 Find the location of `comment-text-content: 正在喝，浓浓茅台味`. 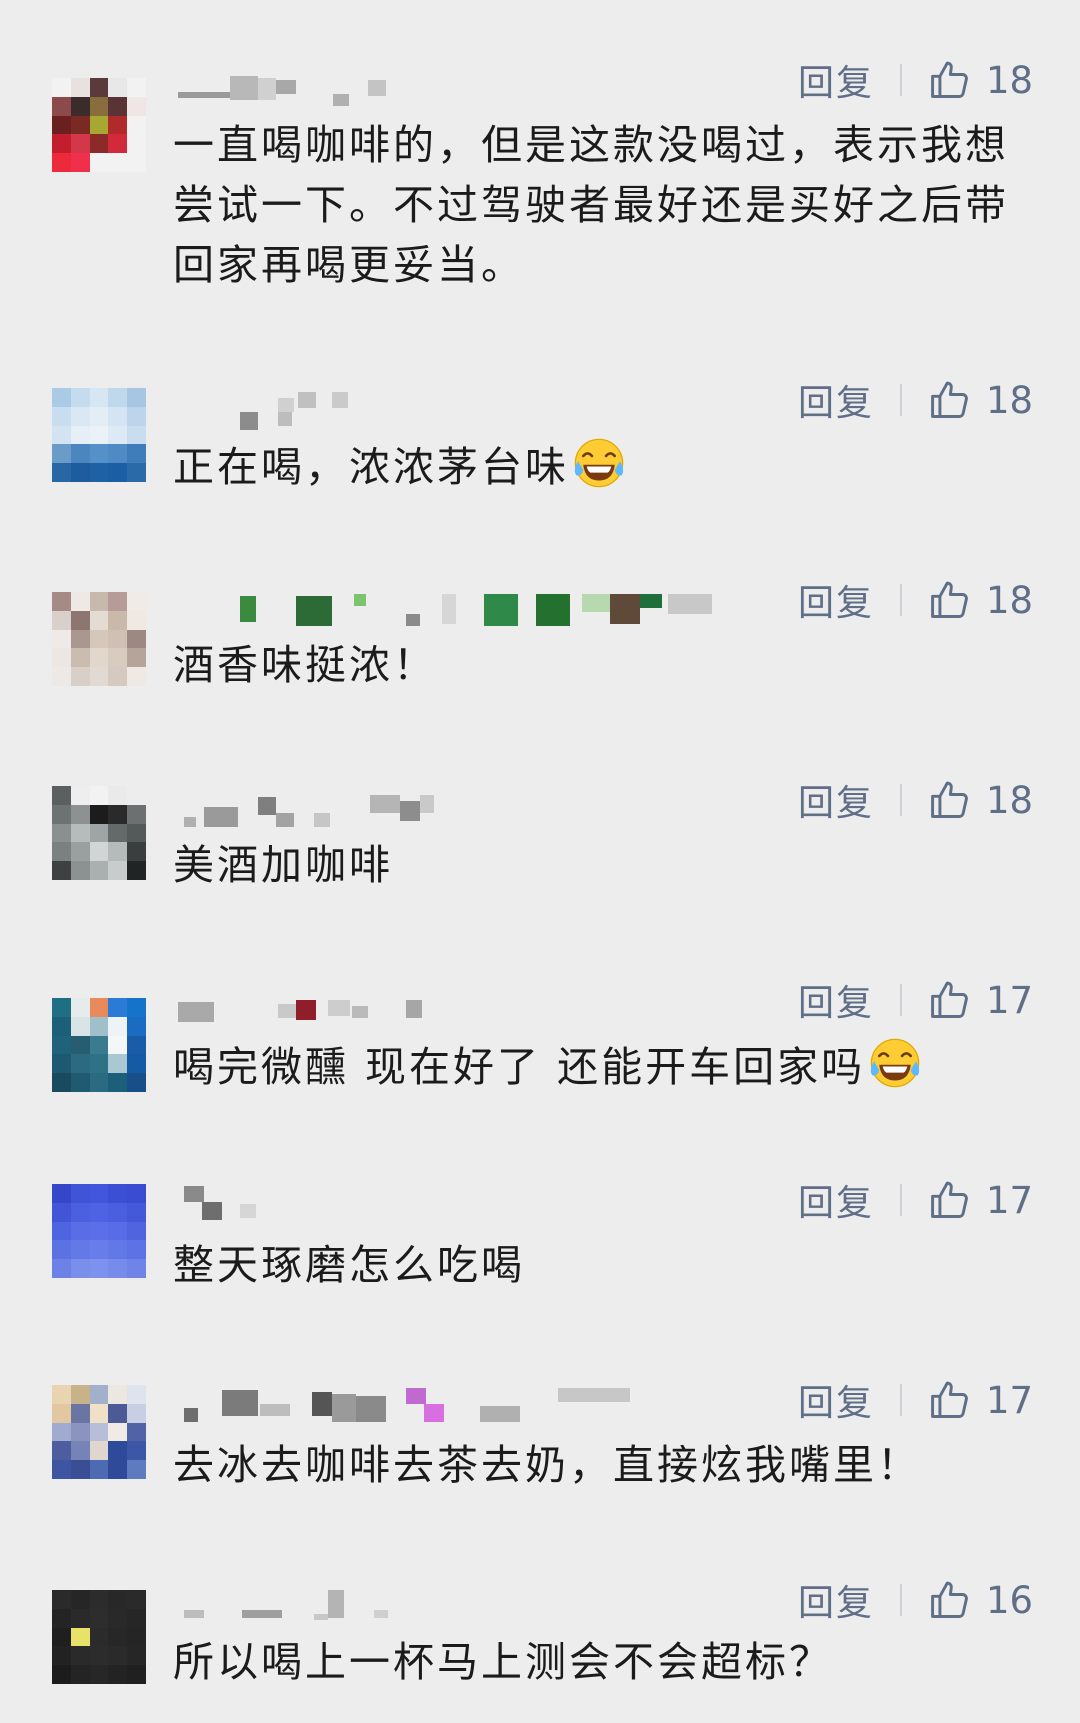

comment-text-content: 正在喝，浓浓茅台味 is located at coordinates (371, 467).